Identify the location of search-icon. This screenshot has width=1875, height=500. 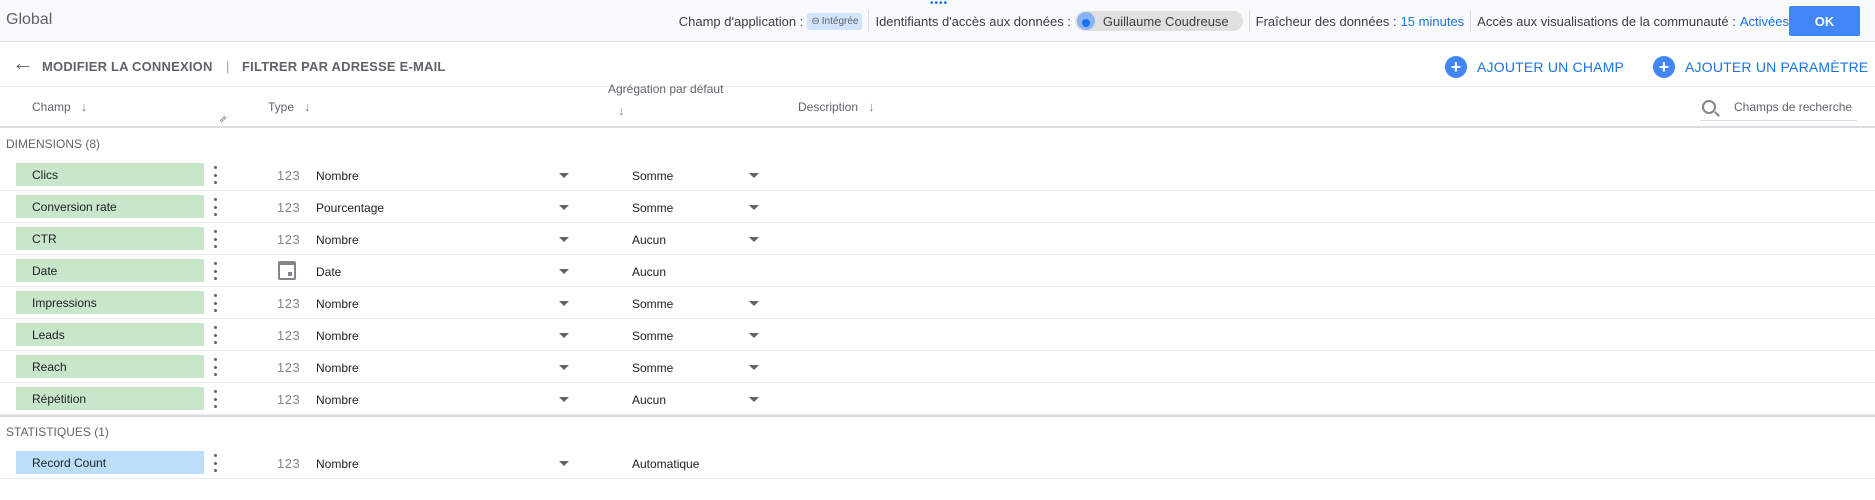
(1709, 107).